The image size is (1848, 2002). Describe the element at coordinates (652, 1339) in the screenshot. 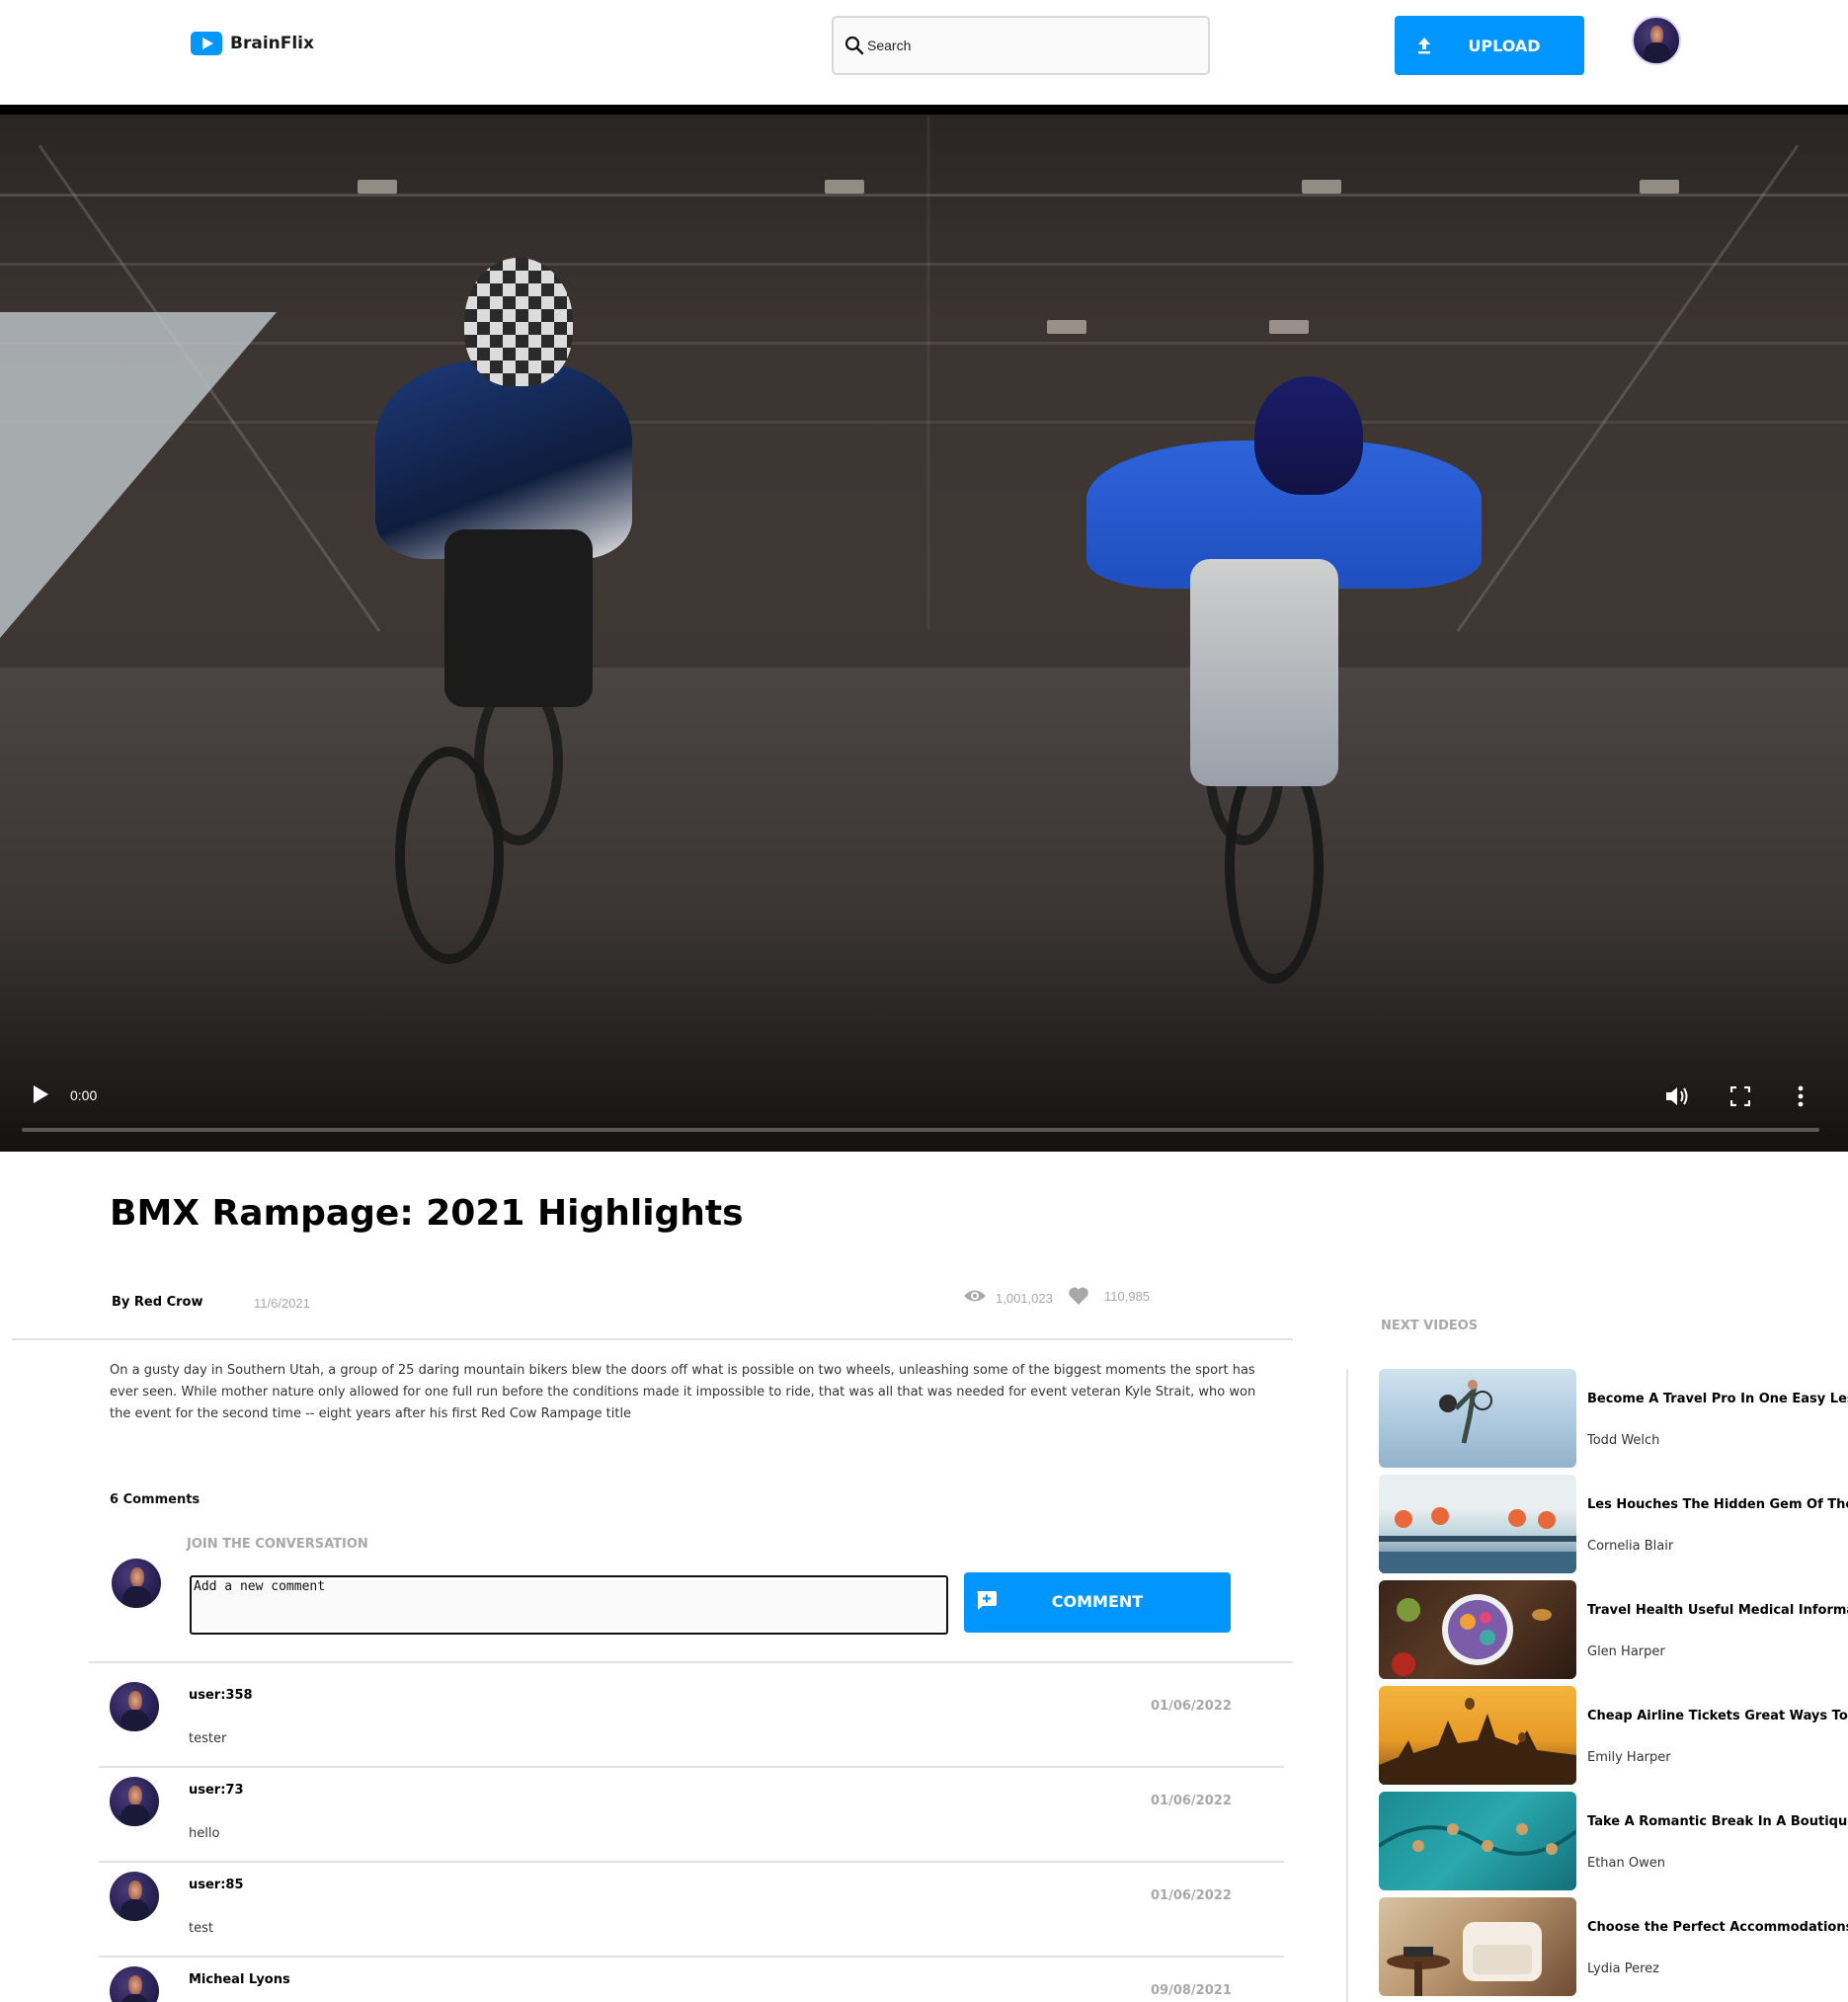

I see `info-divider` at that location.